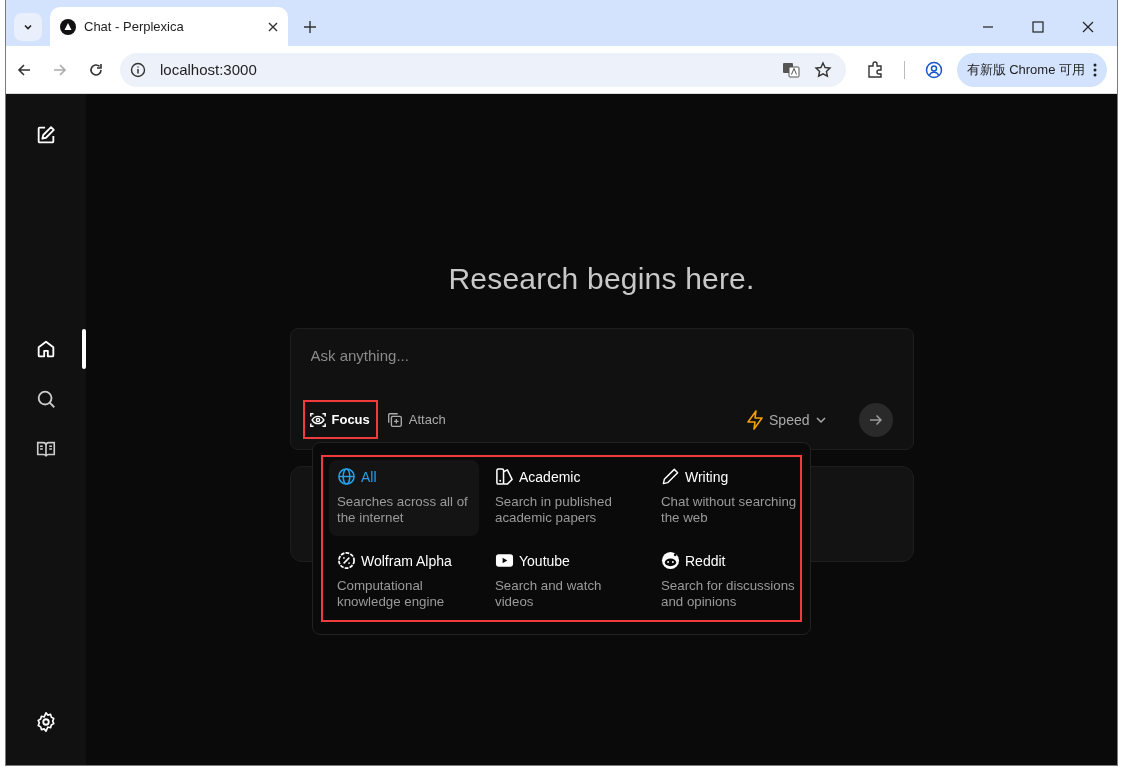 Image resolution: width=1122 pixels, height=771 pixels. What do you see at coordinates (138, 69) in the screenshot?
I see `info-icon` at bounding box center [138, 69].